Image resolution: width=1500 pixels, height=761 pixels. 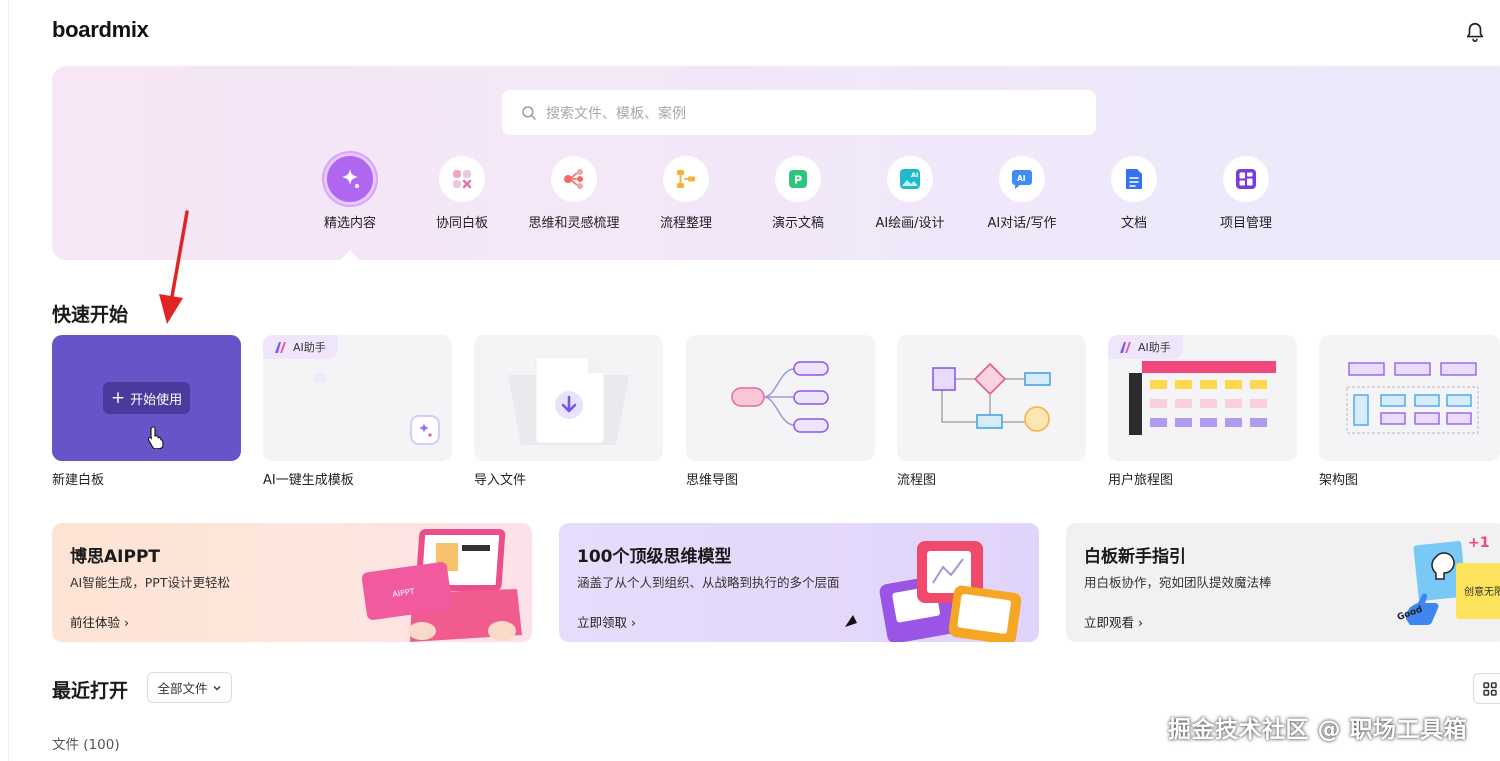 What do you see at coordinates (174, 267) in the screenshot?
I see `annotation-arrow` at bounding box center [174, 267].